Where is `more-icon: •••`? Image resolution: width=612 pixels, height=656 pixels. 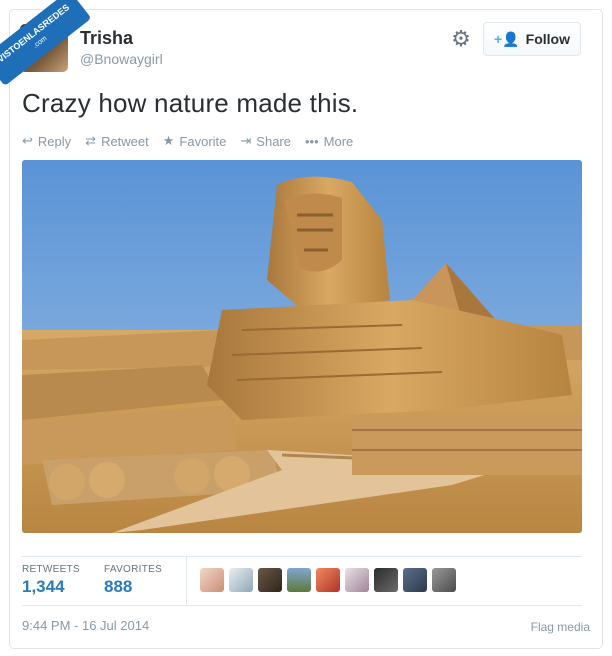 more-icon: ••• is located at coordinates (312, 141).